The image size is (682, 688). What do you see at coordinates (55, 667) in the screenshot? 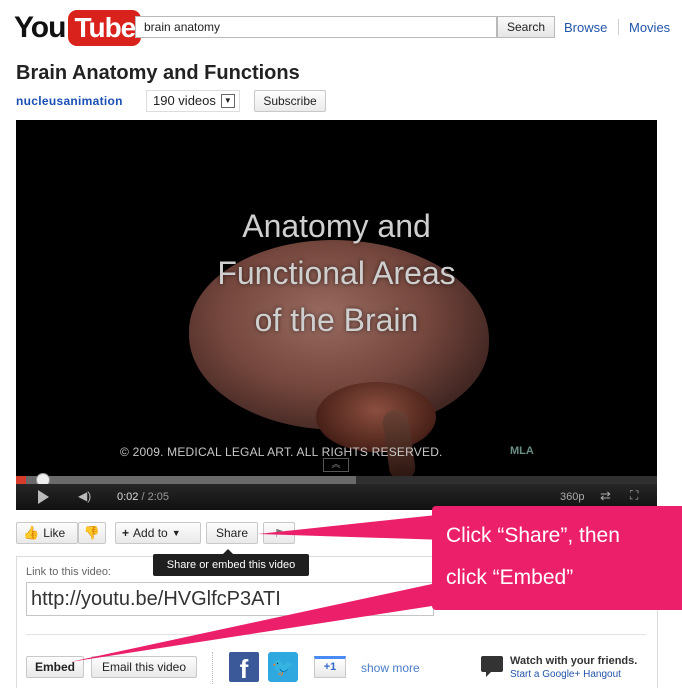
I see `embed-button: Embed` at bounding box center [55, 667].